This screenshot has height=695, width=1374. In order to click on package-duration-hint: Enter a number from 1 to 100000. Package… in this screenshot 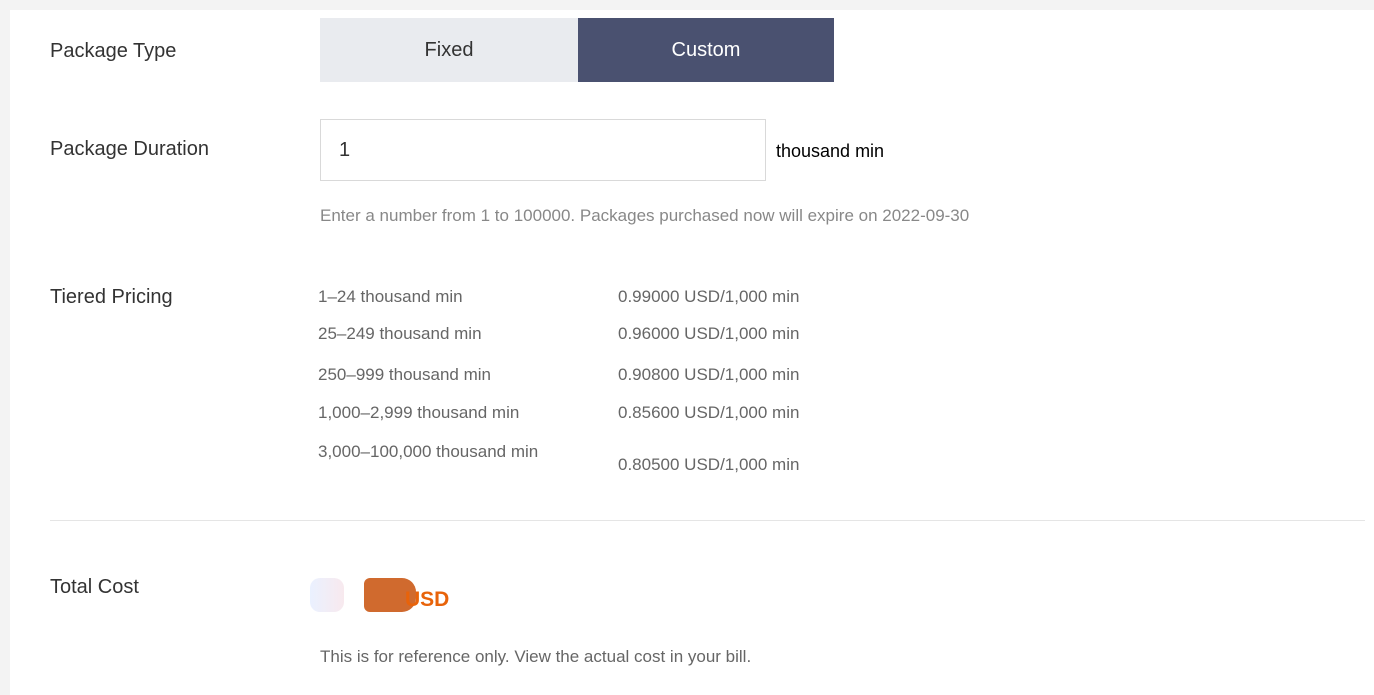, I will do `click(645, 215)`.